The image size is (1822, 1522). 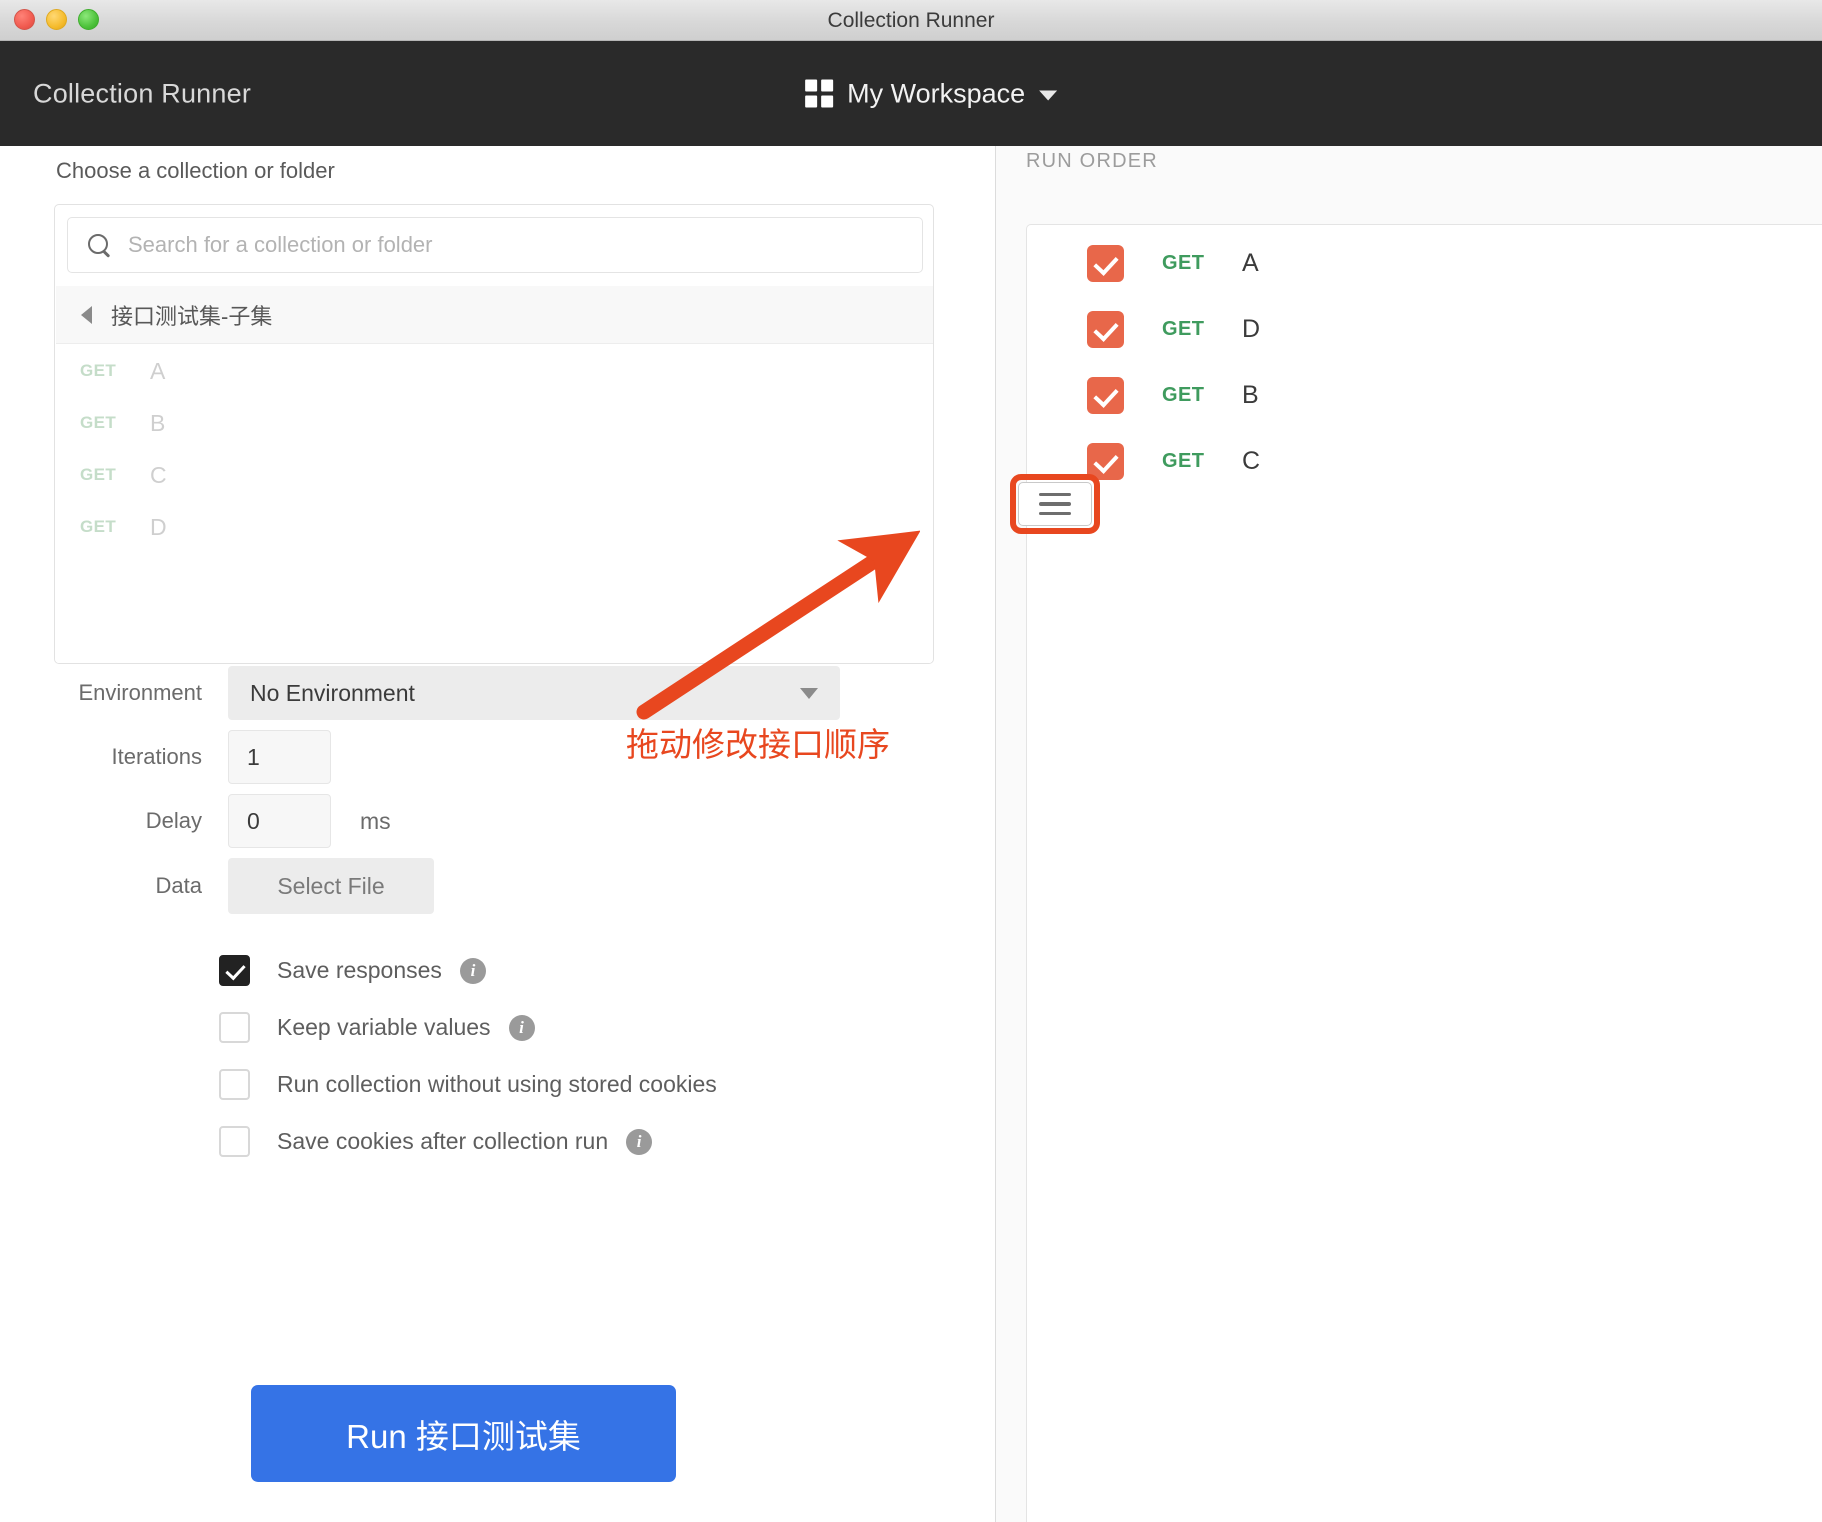 I want to click on choose-collection-label: Choose a collection or folder, so click(x=195, y=170).